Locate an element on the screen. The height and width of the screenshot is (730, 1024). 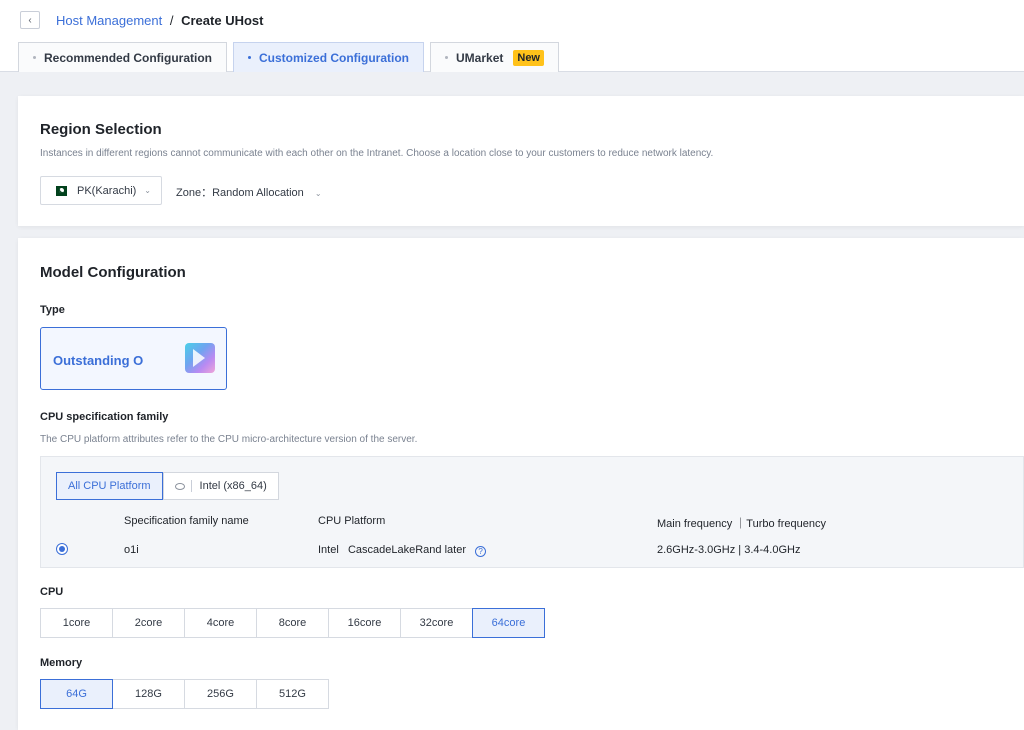
cpu-option-4core: 4core is located at coordinates (220, 623).